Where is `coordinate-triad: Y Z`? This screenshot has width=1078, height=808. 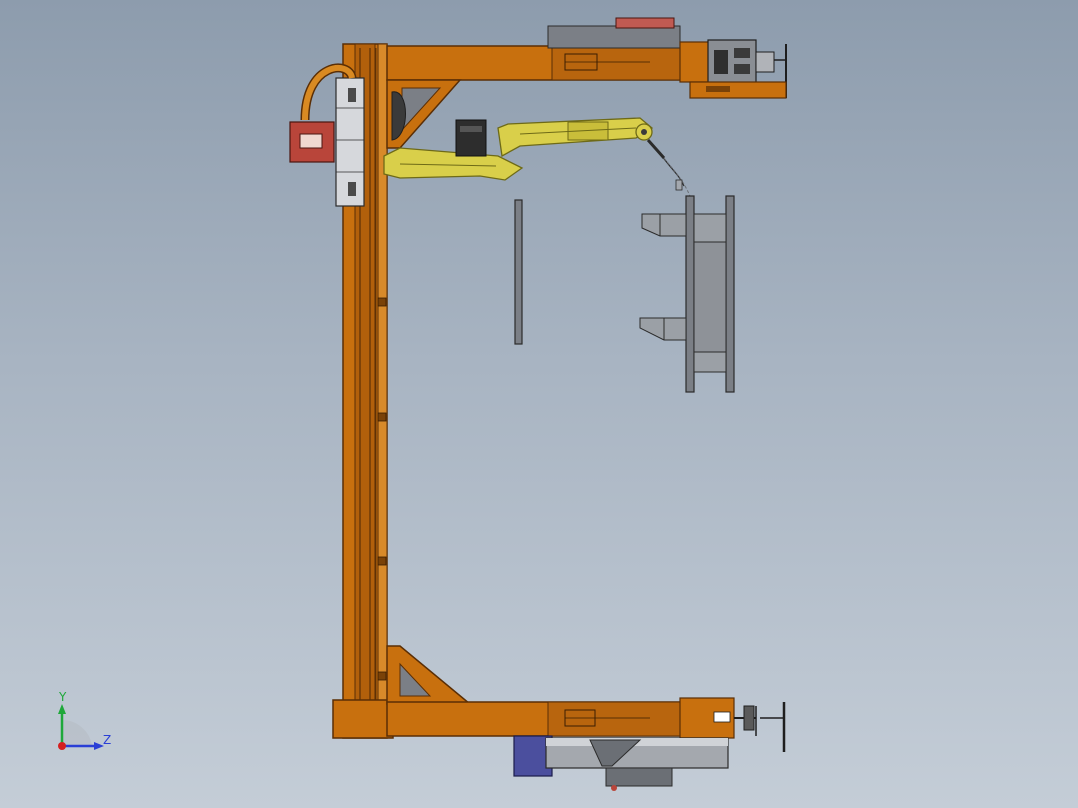
coordinate-triad: Y Z is located at coordinates (84, 720).